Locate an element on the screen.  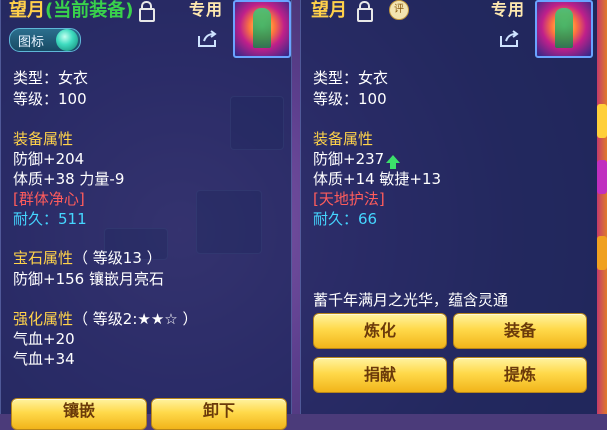
icon-toggle-button: 图标 is located at coordinates (45, 40).